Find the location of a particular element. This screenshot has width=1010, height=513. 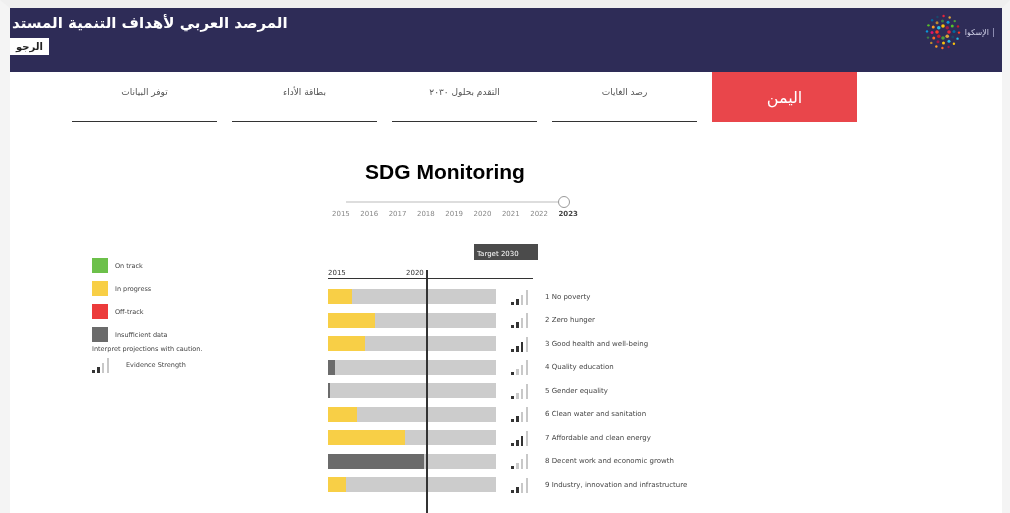

logo-text: الإسكوا is located at coordinates (979, 32).